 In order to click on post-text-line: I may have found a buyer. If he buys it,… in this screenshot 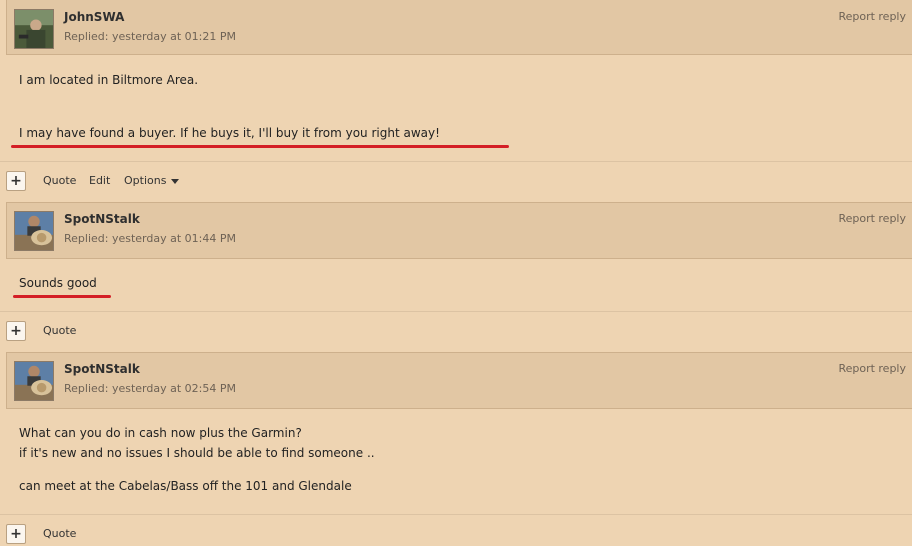, I will do `click(229, 133)`.